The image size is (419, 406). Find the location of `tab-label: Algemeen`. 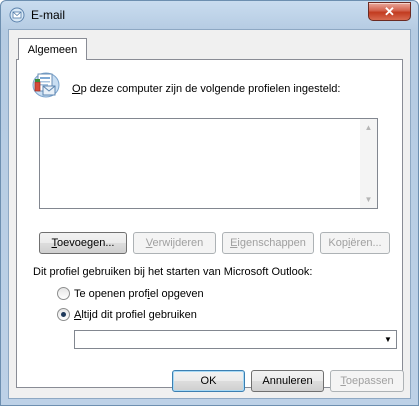

tab-label: Algemeen is located at coordinates (52, 49).